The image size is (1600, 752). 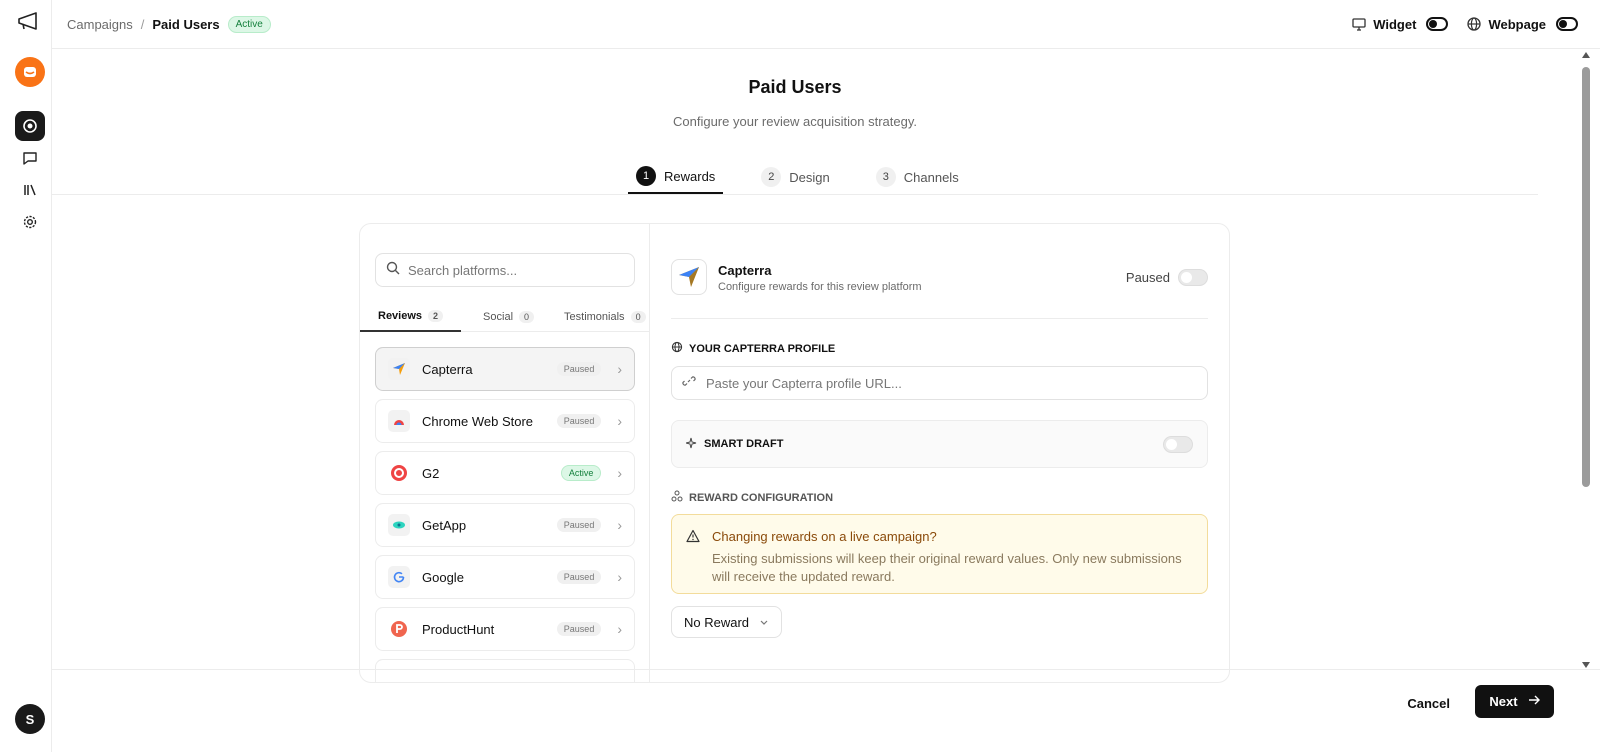 I want to click on tab-testimonials: Testimonials 0, so click(x=590, y=317).